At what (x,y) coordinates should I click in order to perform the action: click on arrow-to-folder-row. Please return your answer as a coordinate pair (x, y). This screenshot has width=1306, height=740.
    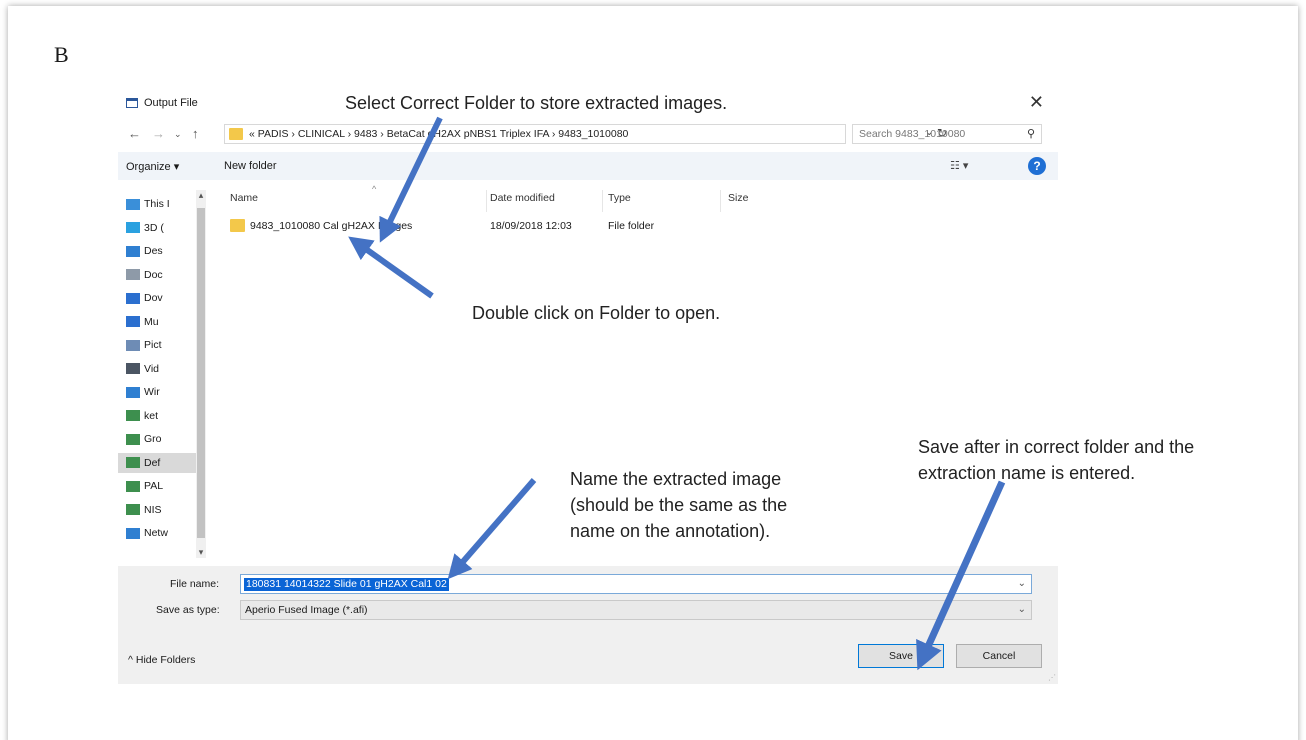
    Looking at the image, I should click on (391, 267).